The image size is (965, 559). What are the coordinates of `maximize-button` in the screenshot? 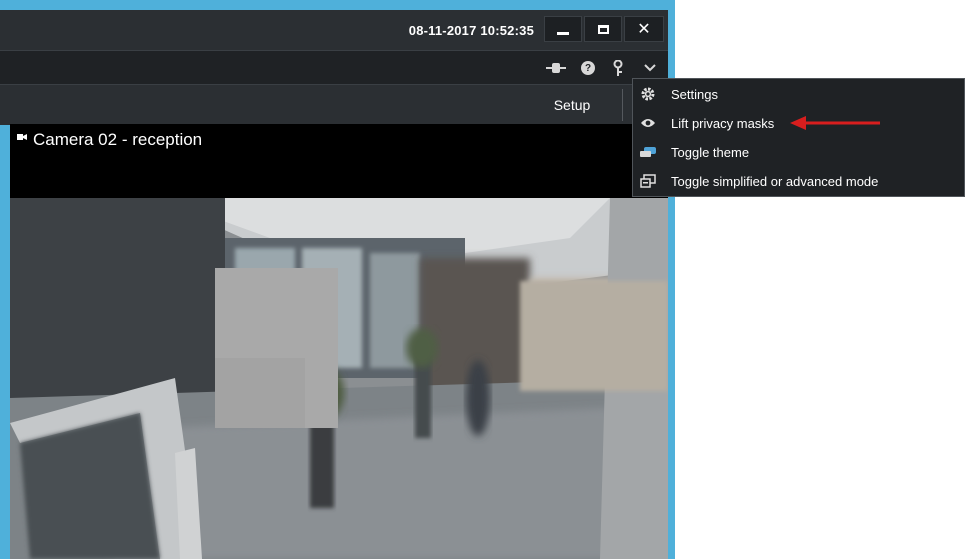 It's located at (603, 29).